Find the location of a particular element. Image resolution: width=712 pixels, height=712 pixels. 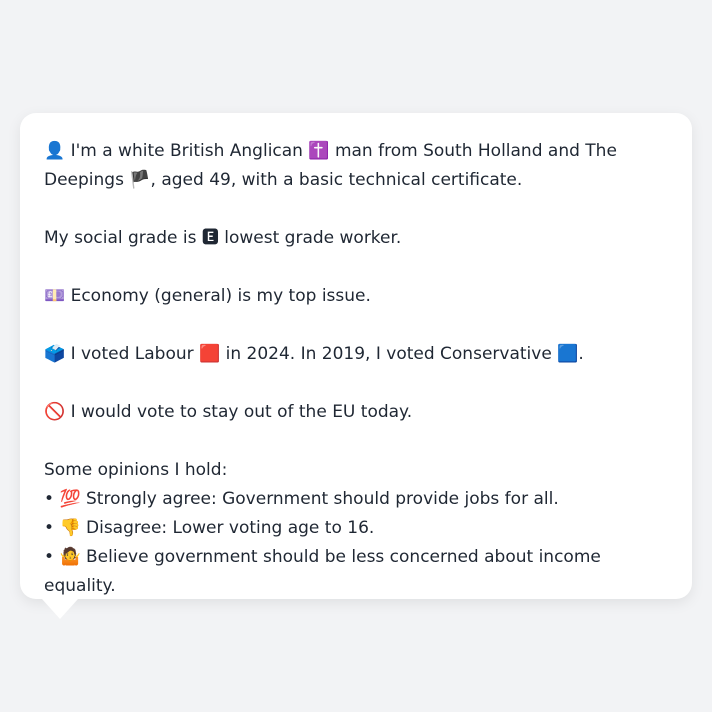

thumbs-down-icon: 👎 is located at coordinates (70, 528).